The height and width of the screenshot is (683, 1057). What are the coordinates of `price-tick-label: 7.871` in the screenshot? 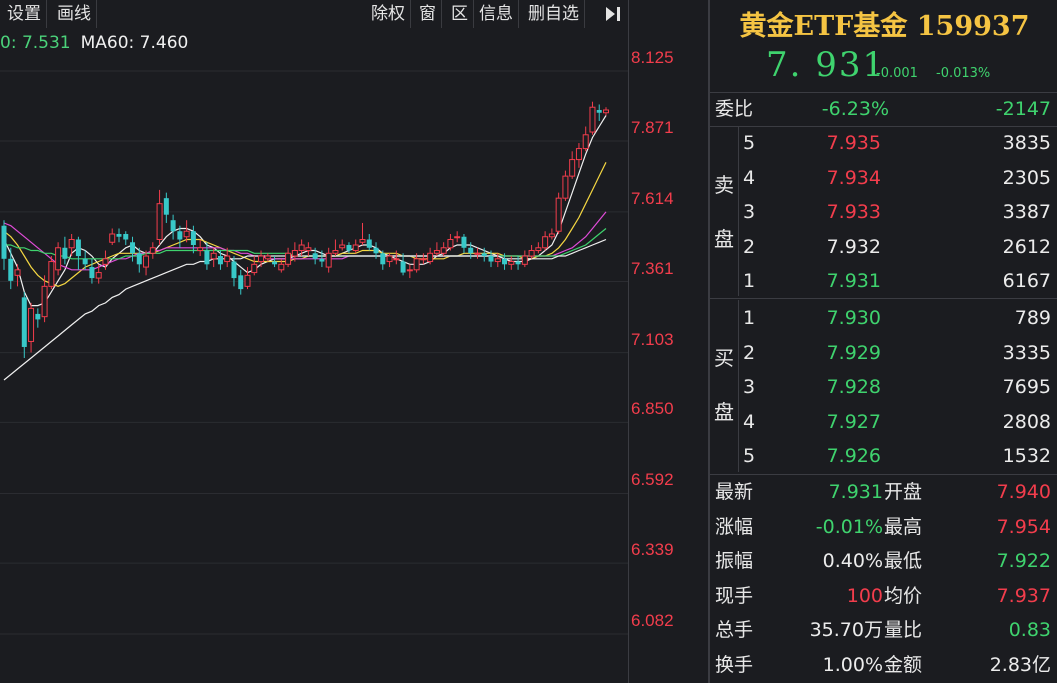 It's located at (652, 128).